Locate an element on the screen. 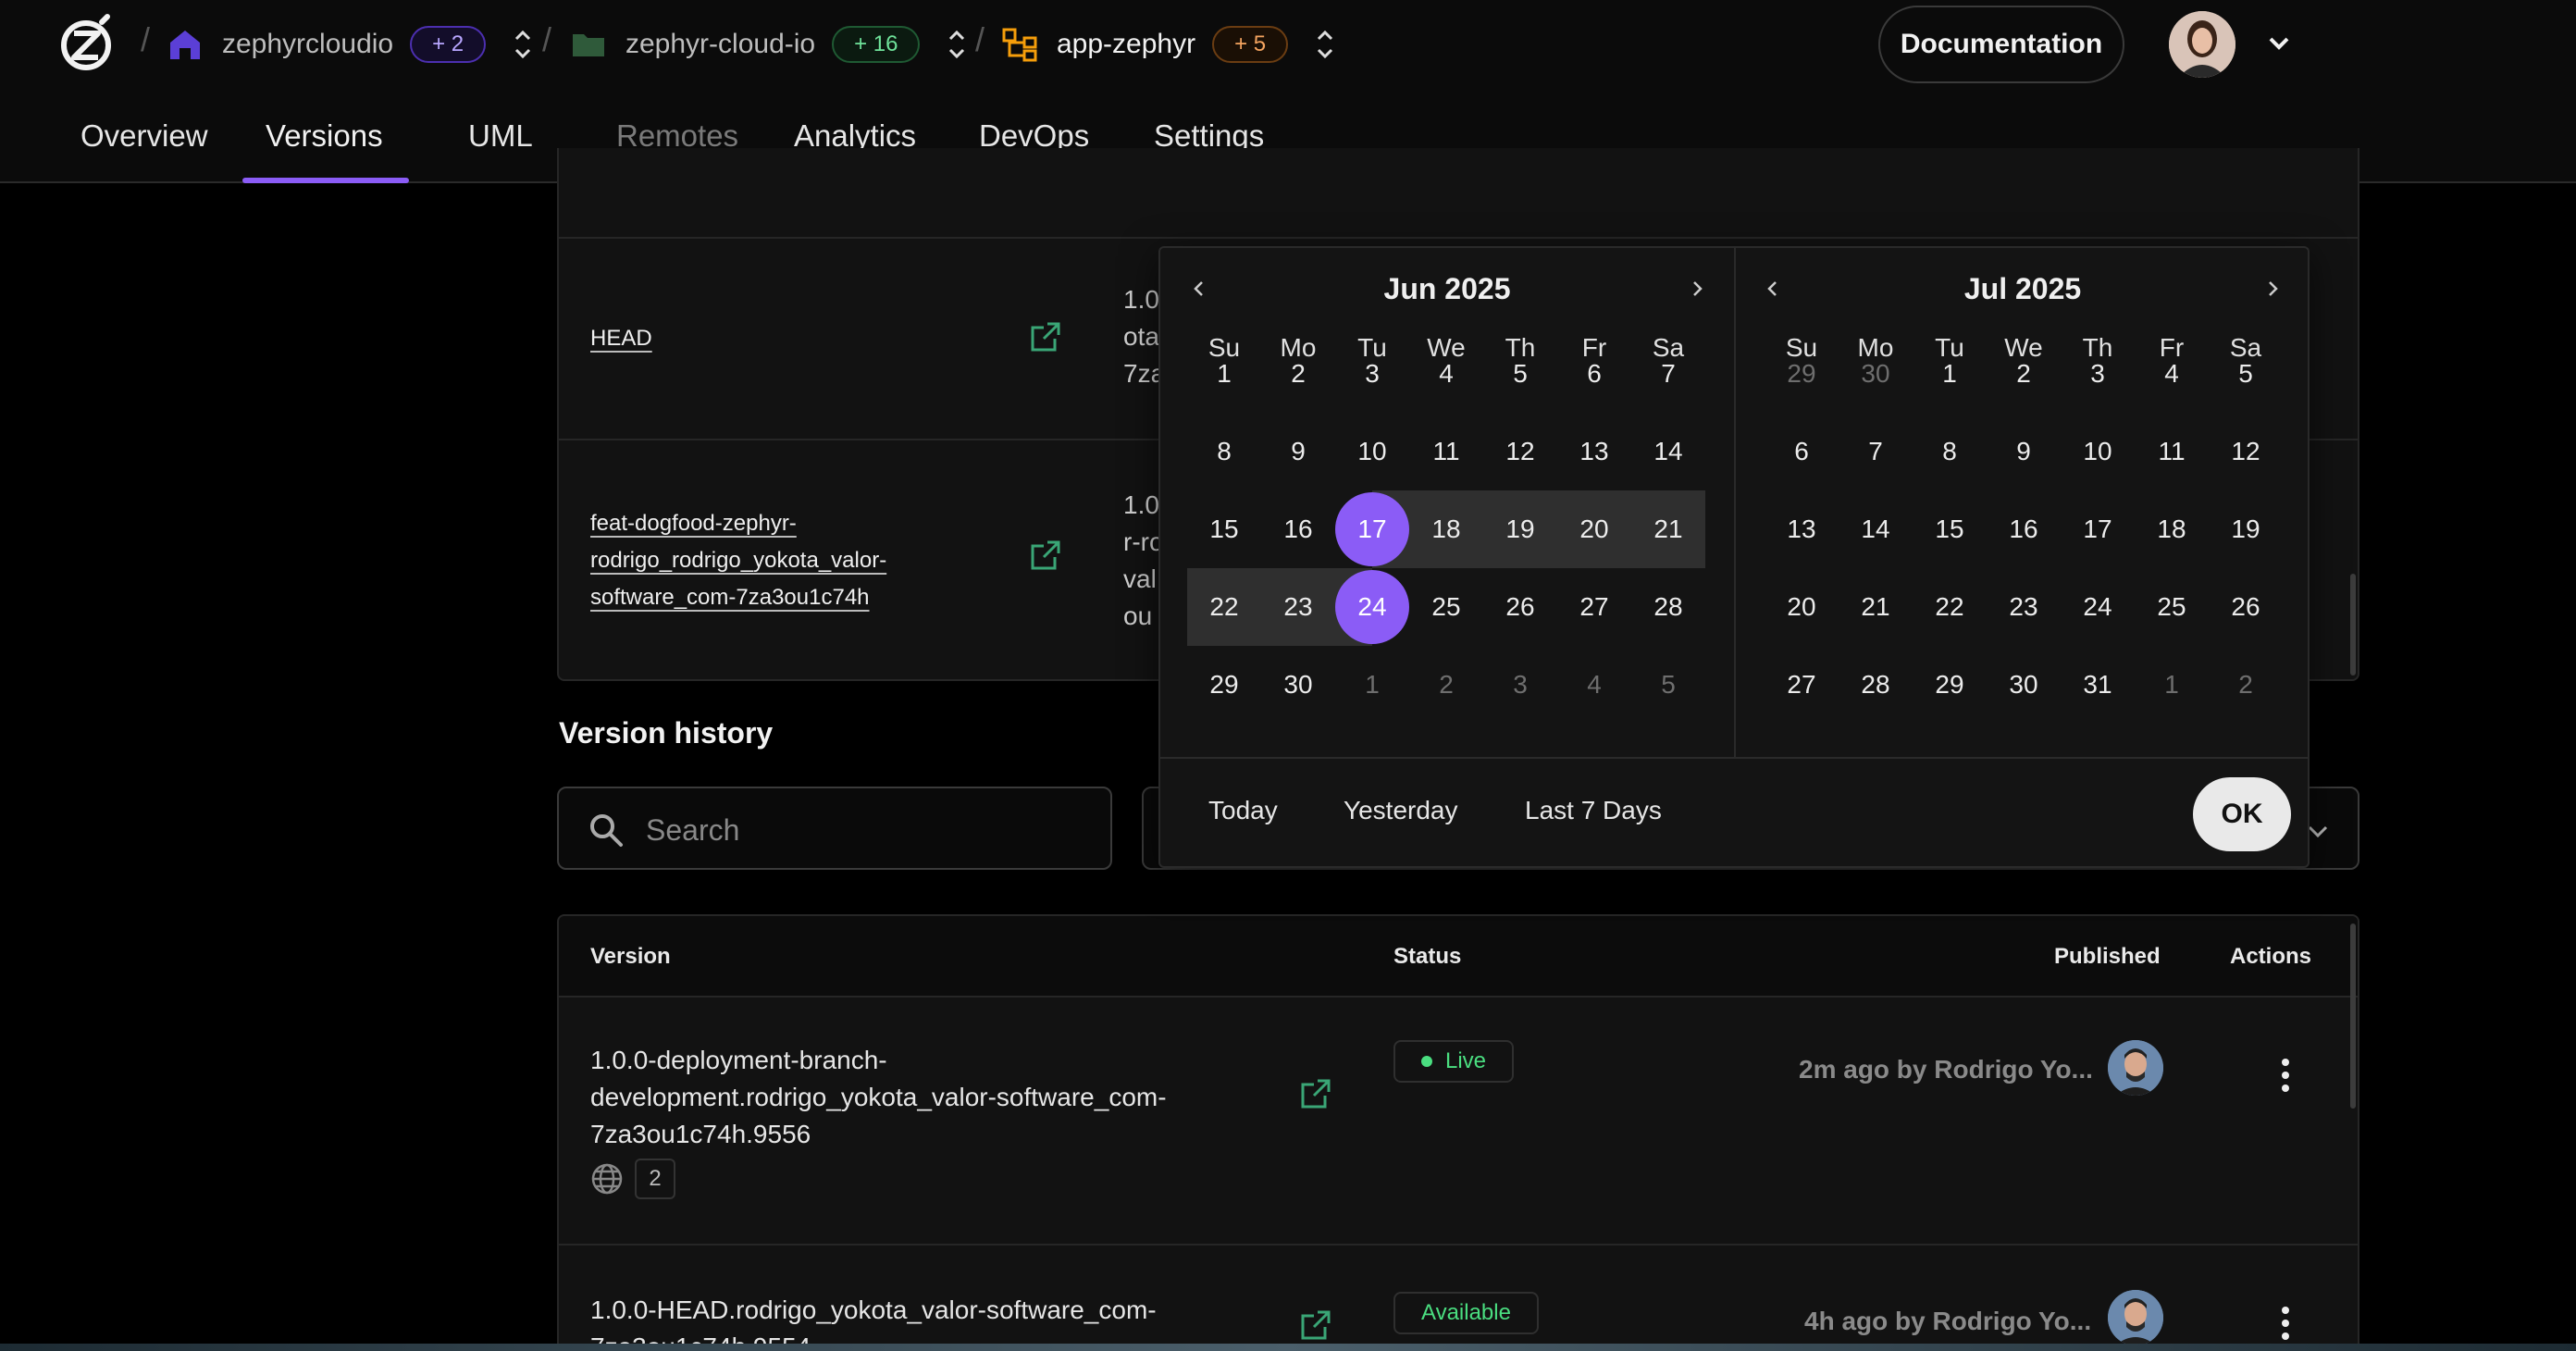 The image size is (2576, 1351). quick-range-today: Today is located at coordinates (1243, 810).